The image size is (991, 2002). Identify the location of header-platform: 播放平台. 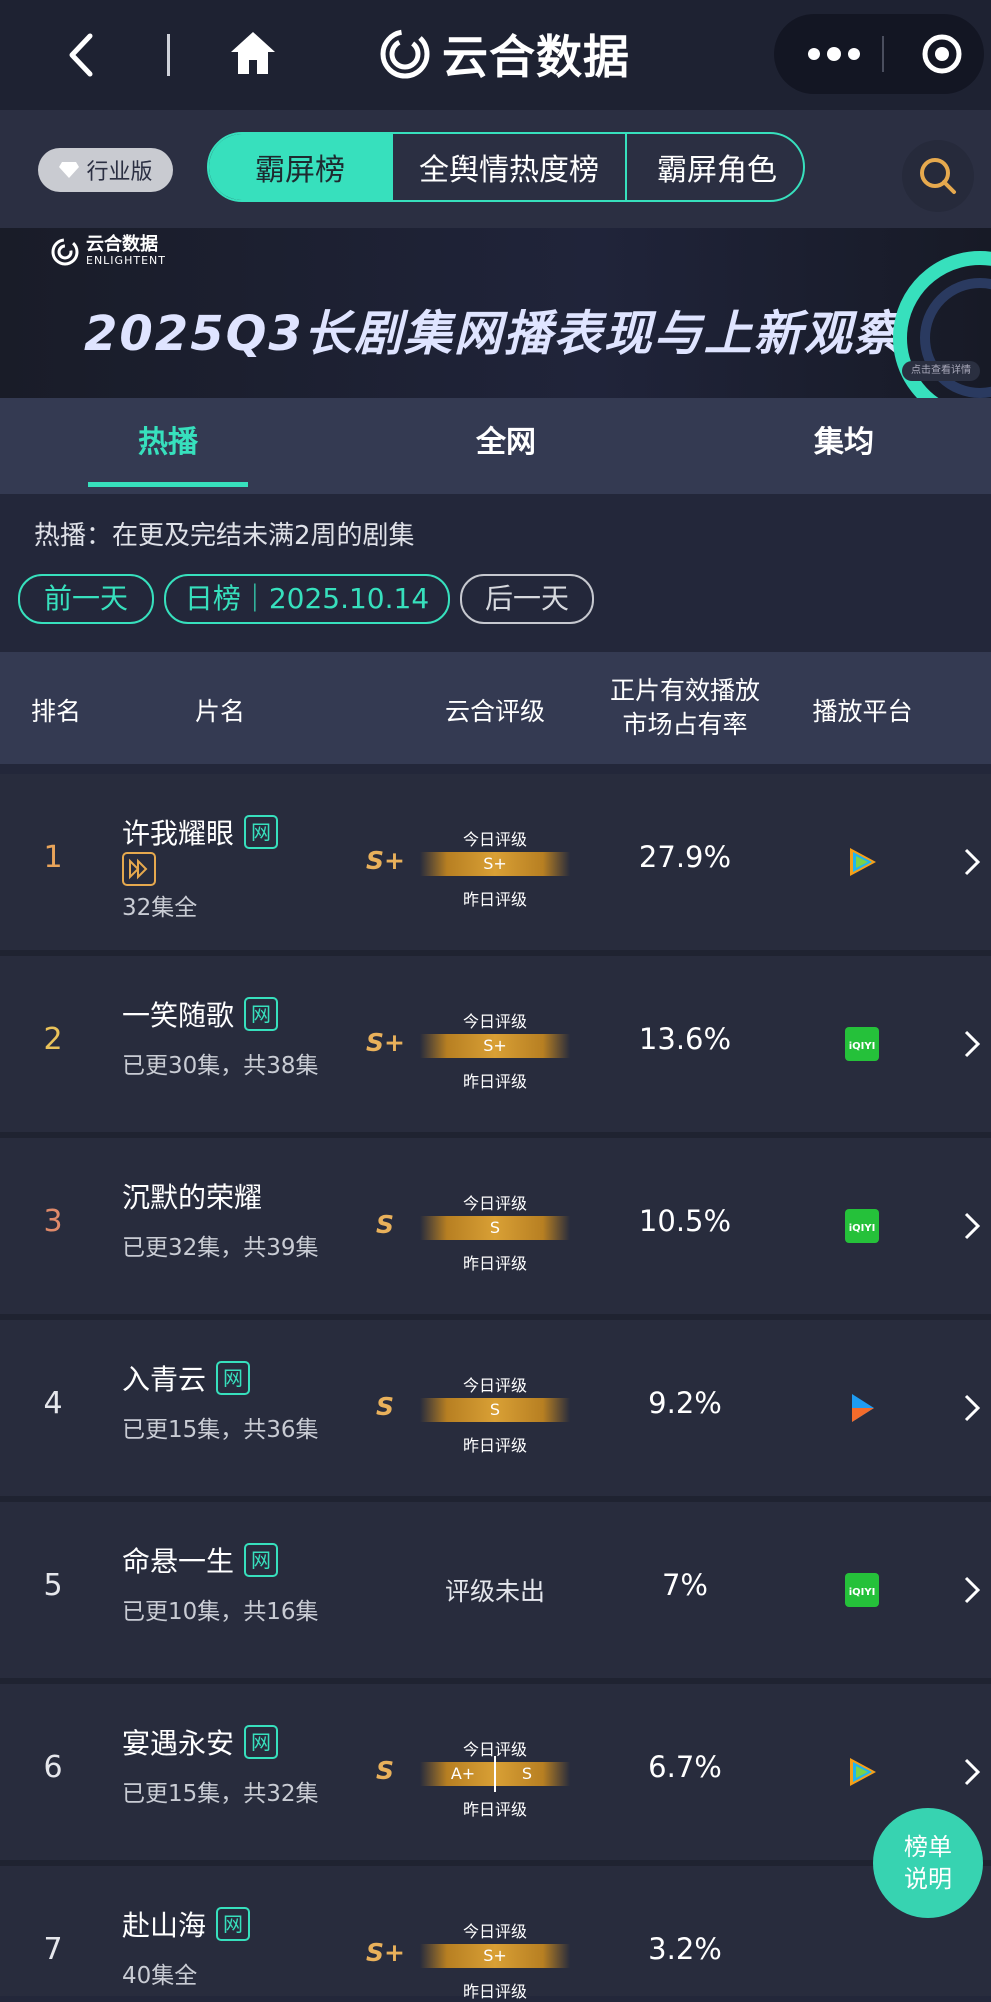
(862, 711).